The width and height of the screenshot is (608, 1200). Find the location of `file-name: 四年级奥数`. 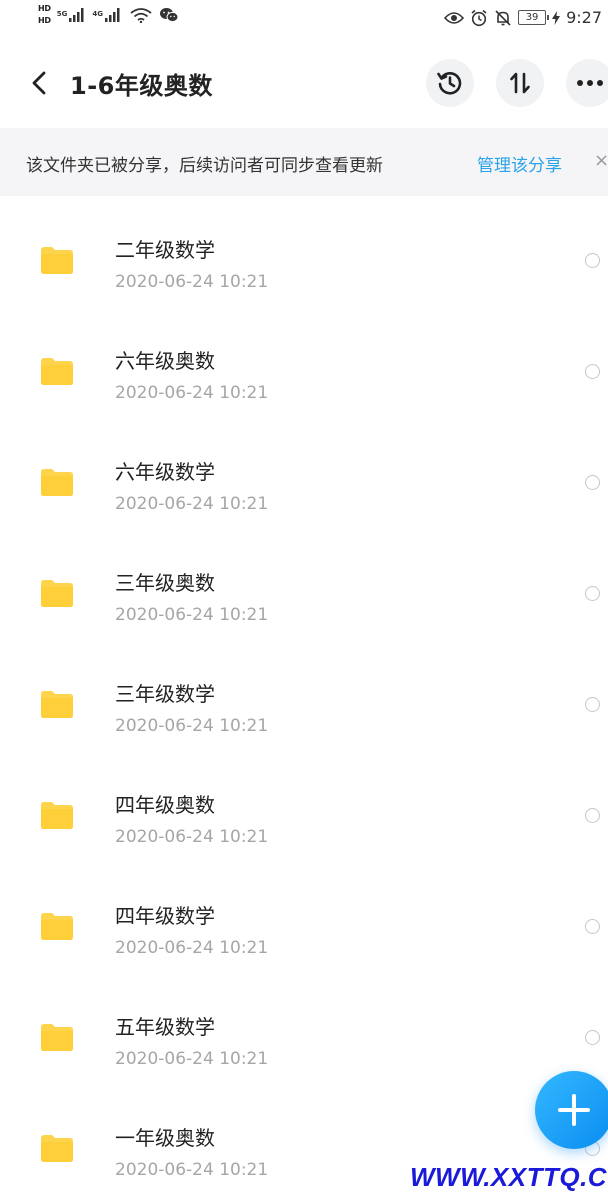

file-name: 四年级奥数 is located at coordinates (165, 805).